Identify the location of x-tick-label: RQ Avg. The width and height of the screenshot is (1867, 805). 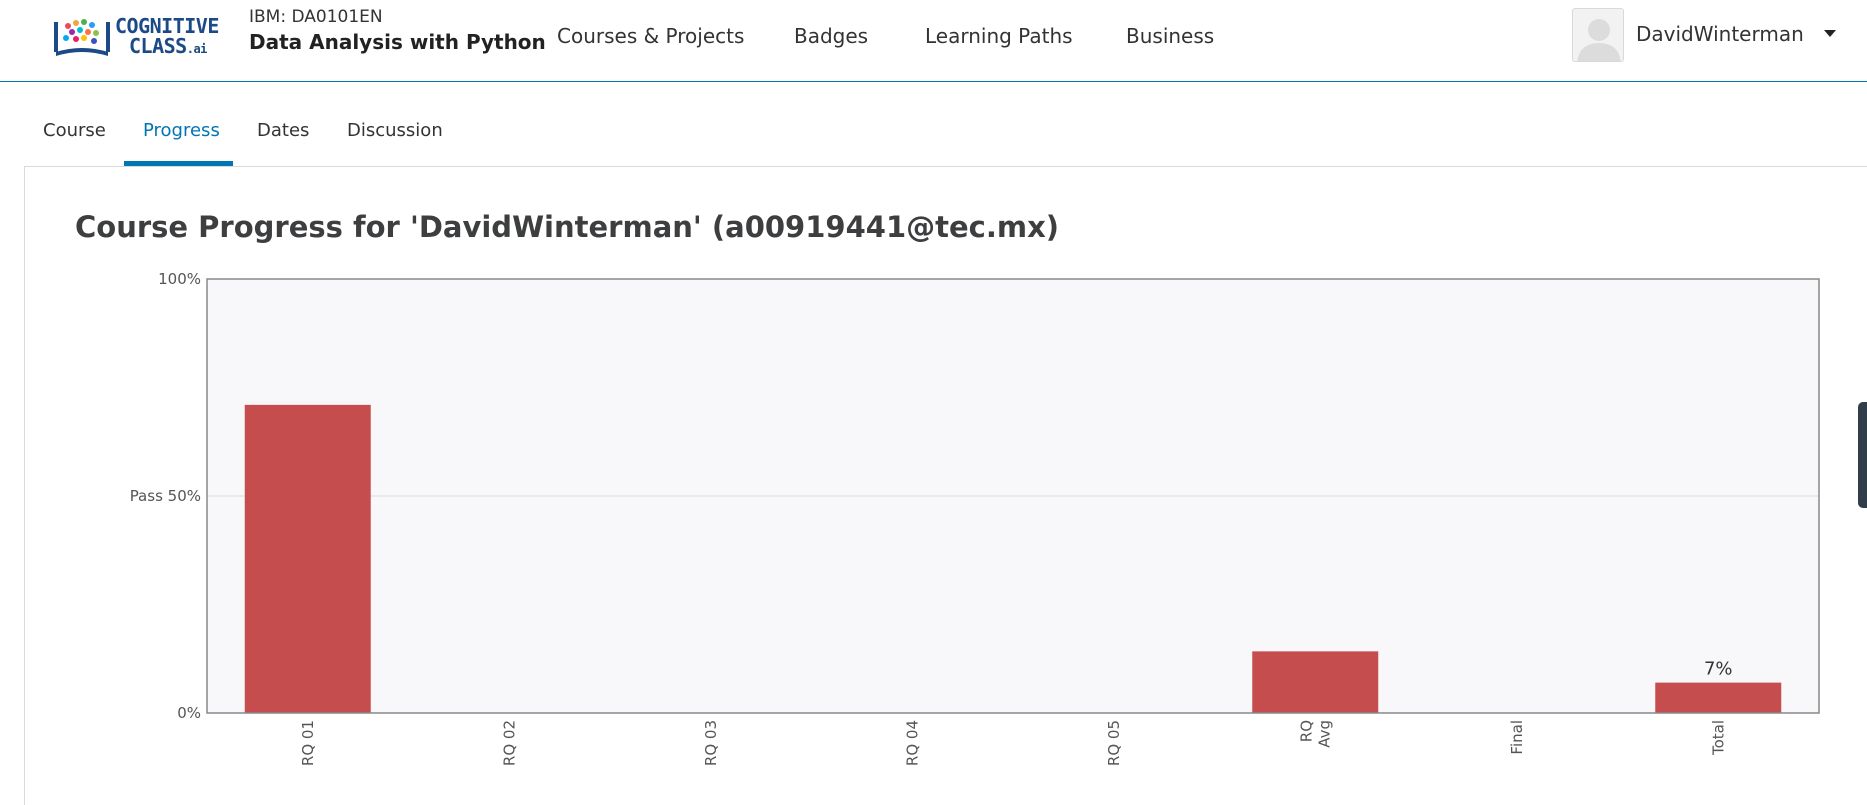
(1315, 734).